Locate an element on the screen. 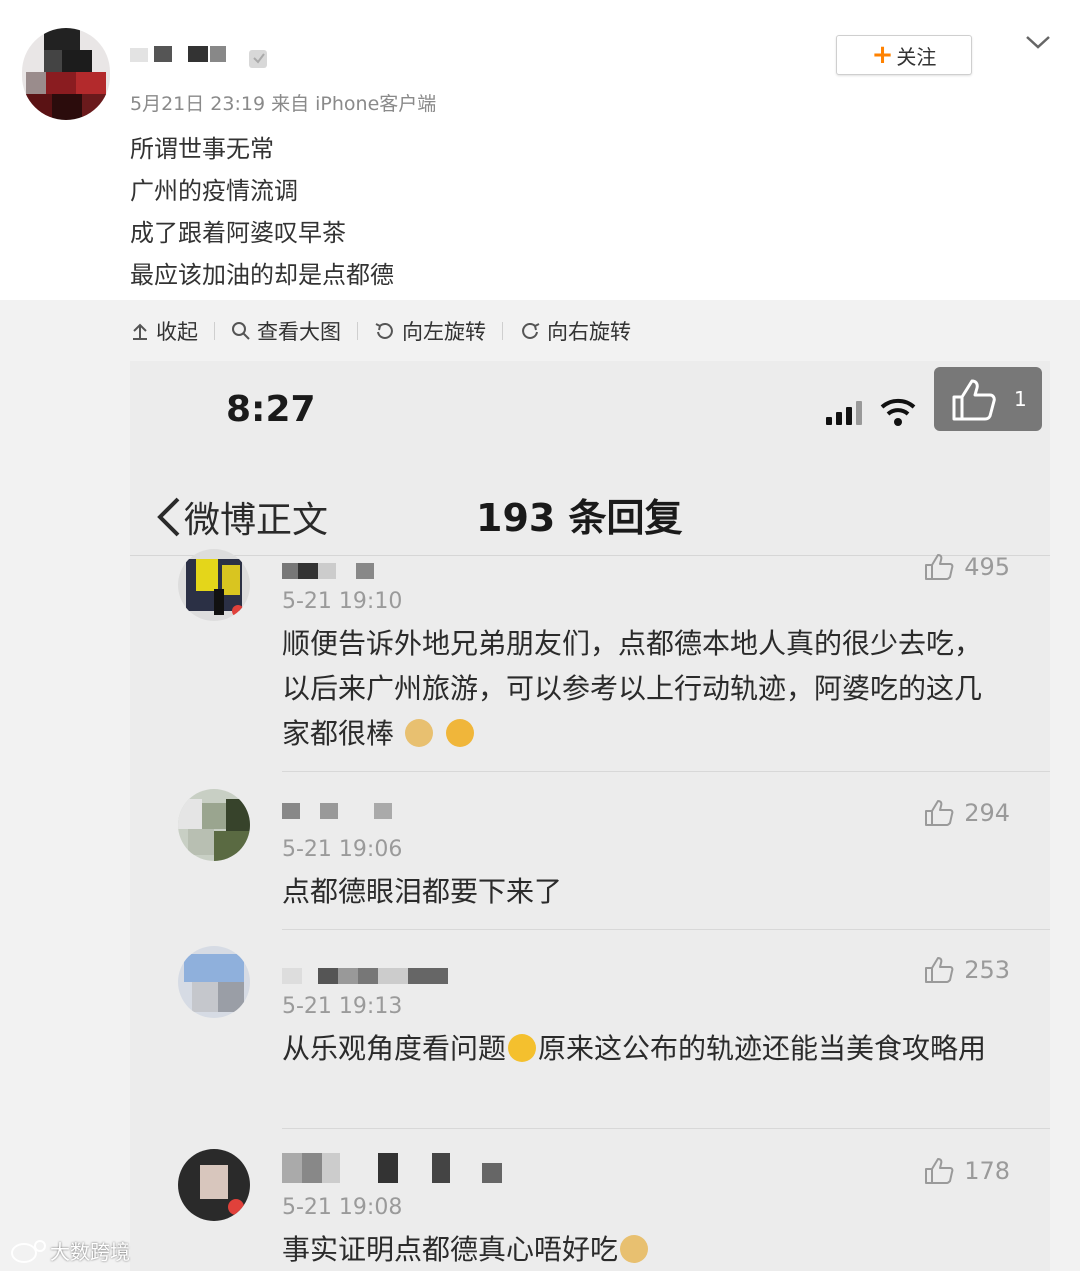 The height and width of the screenshot is (1271, 1080). comment-like-button: 178 is located at coordinates (967, 1171).